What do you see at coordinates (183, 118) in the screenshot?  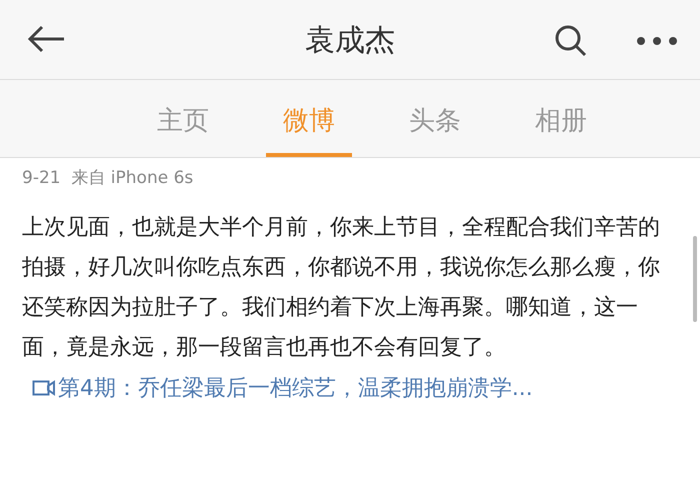 I see `tab: 主页` at bounding box center [183, 118].